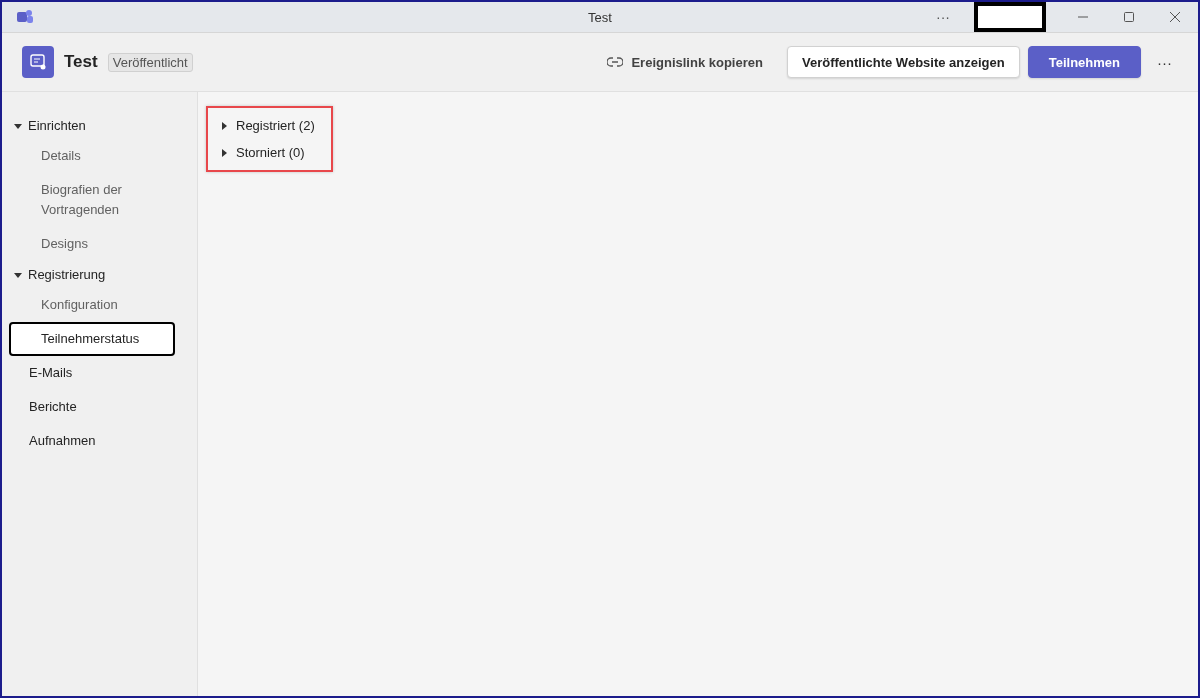 This screenshot has height=698, width=1200. I want to click on event-icon, so click(38, 62).